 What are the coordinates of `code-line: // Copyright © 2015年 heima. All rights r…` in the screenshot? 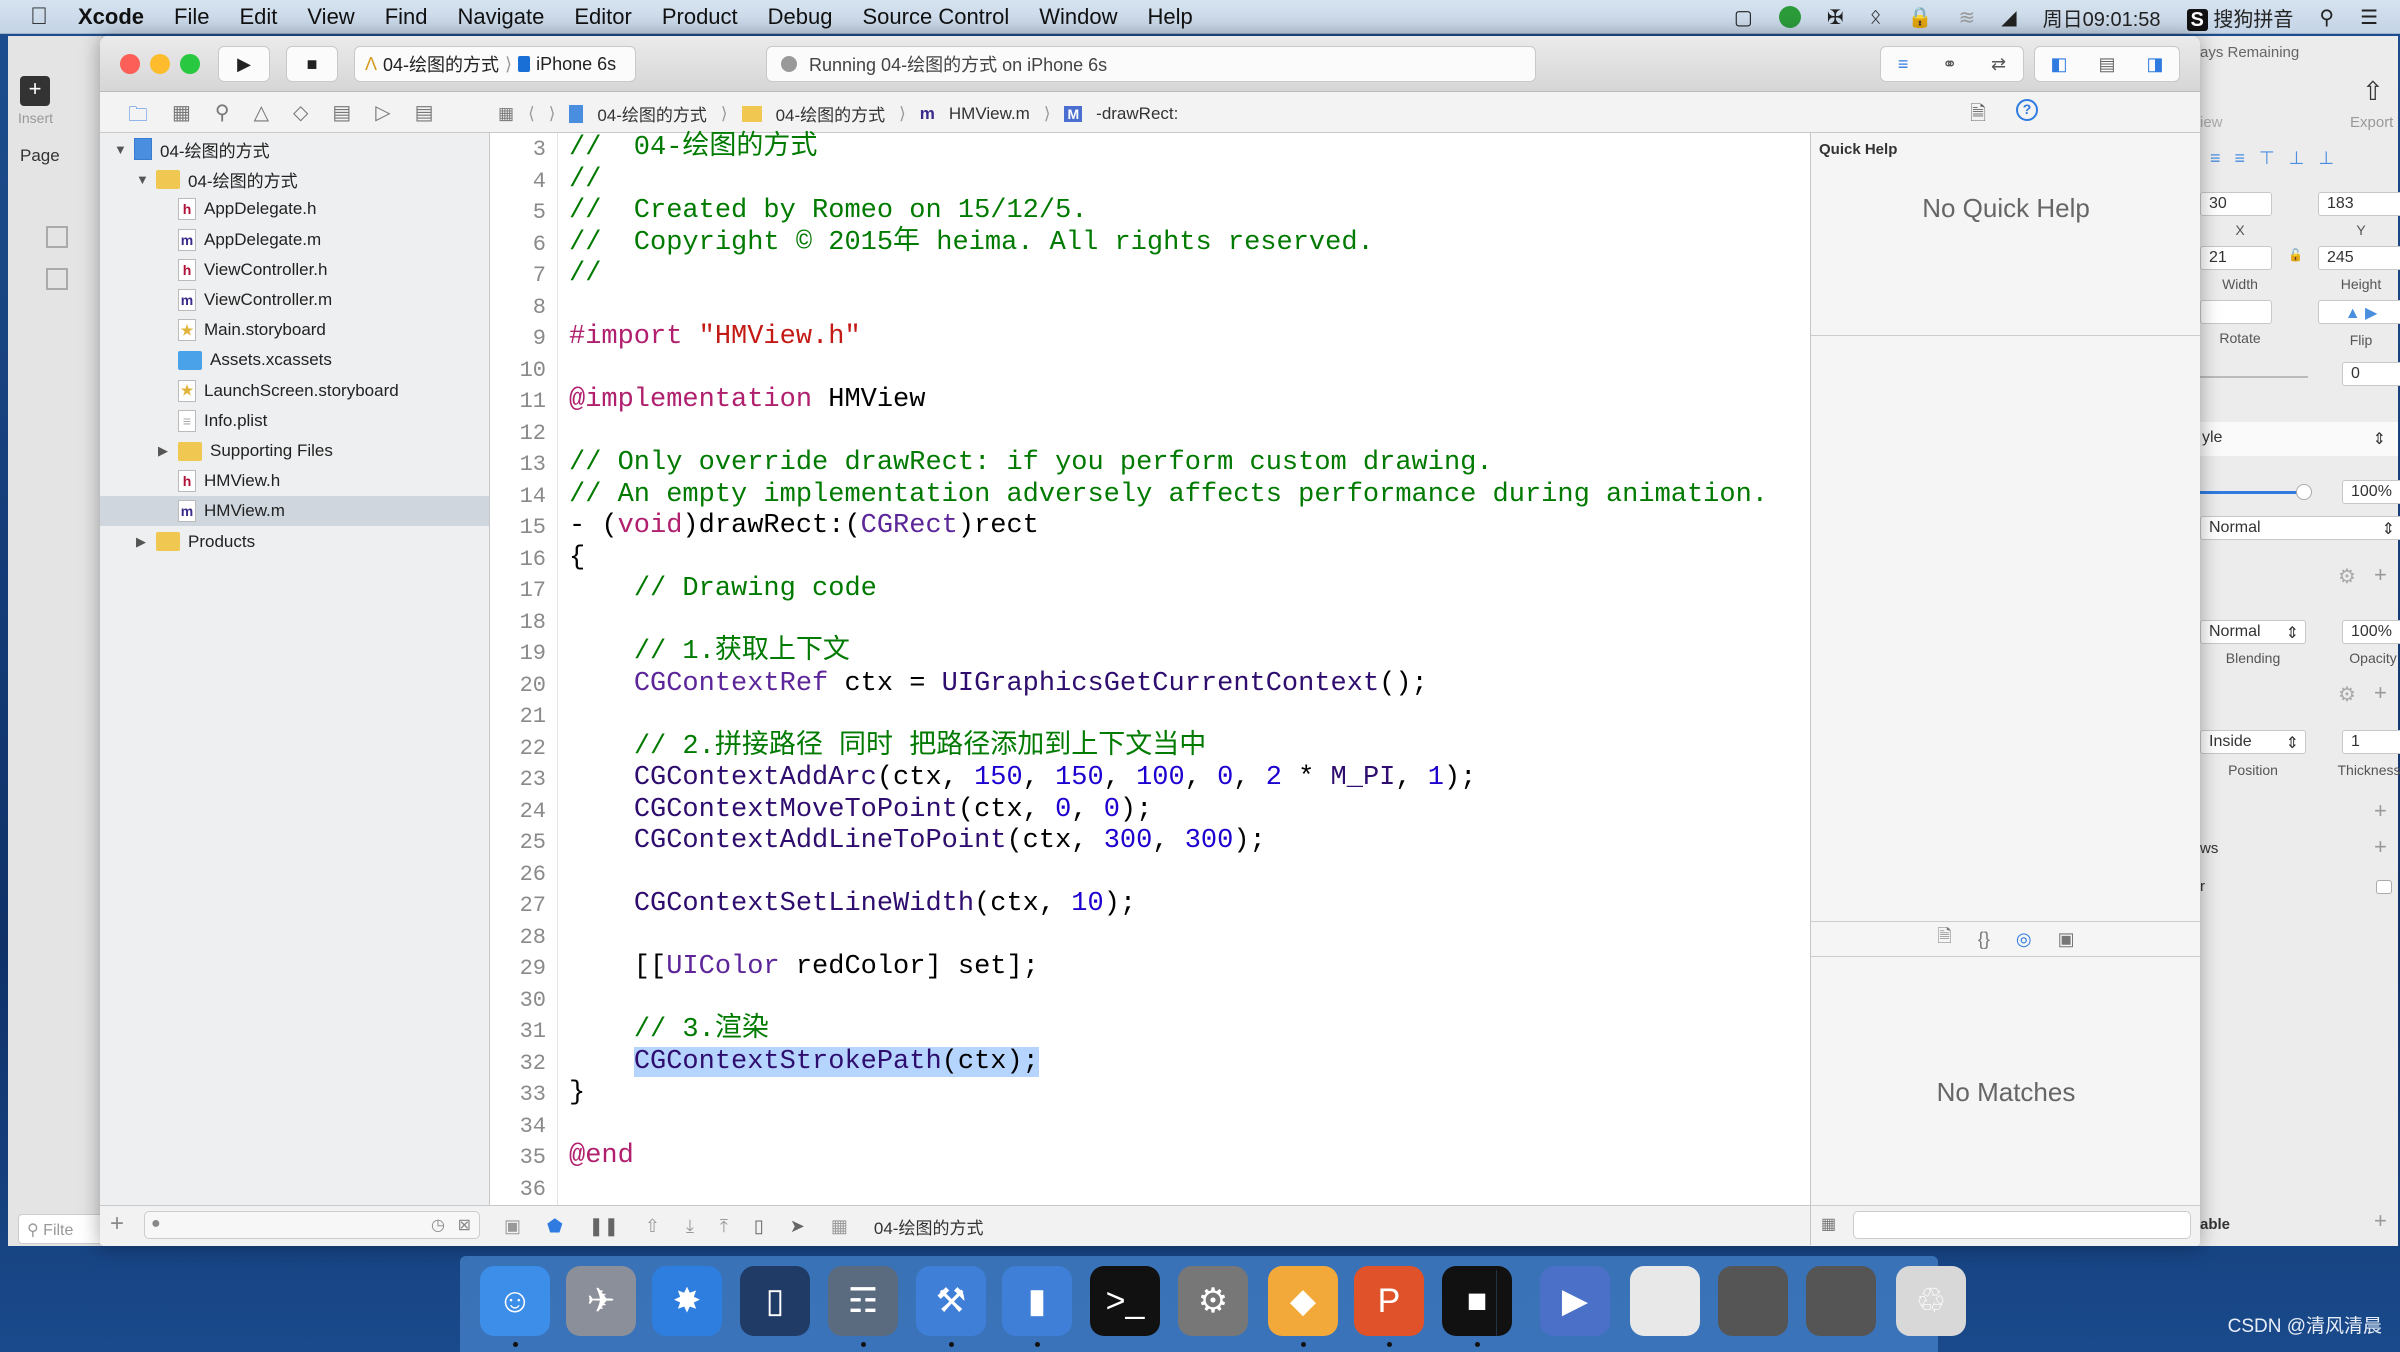 It's located at (971, 243).